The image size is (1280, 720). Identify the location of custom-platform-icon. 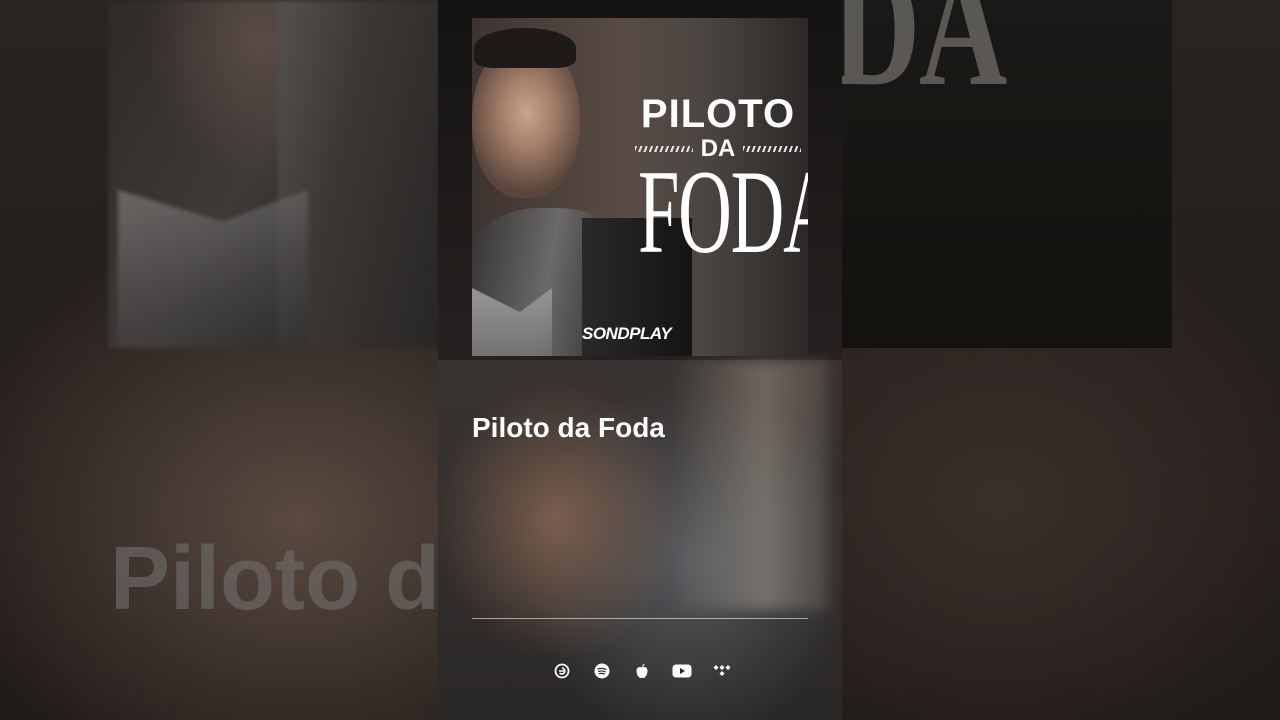
(562, 671).